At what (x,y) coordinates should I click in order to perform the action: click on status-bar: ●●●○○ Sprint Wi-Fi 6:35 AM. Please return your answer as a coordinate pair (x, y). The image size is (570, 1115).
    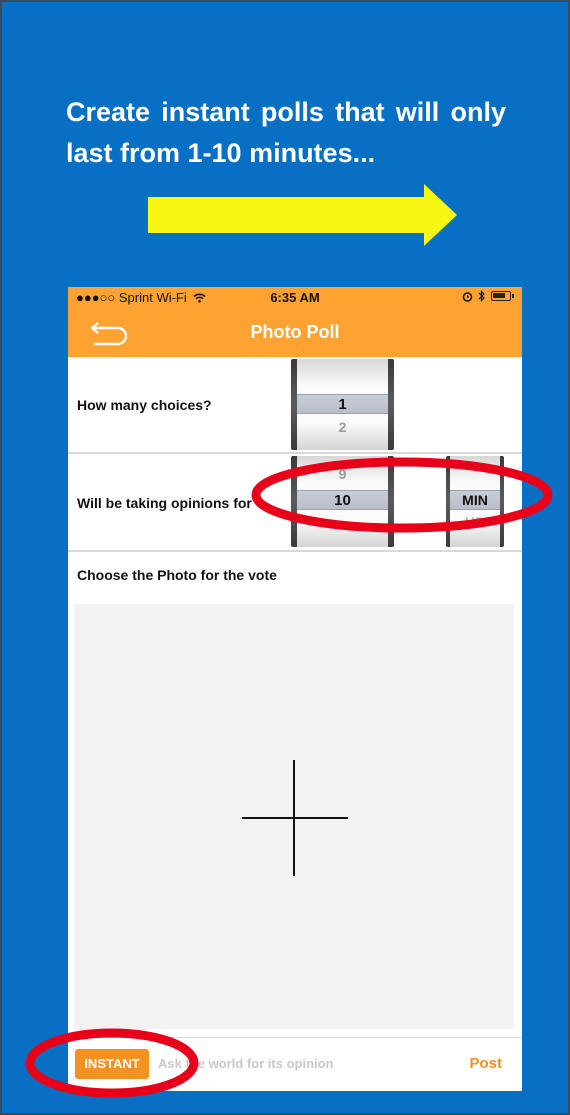
    Looking at the image, I should click on (295, 297).